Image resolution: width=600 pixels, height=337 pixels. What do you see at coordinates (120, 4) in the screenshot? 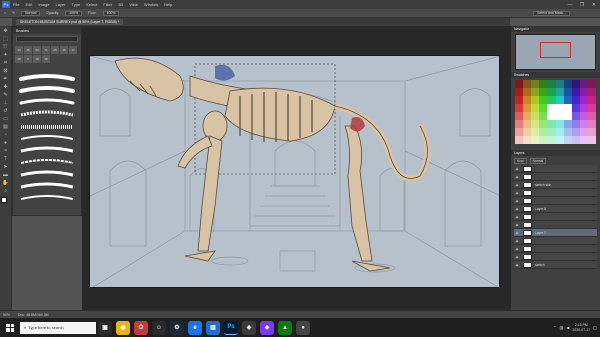
I see `menu-3d: 3D` at bounding box center [120, 4].